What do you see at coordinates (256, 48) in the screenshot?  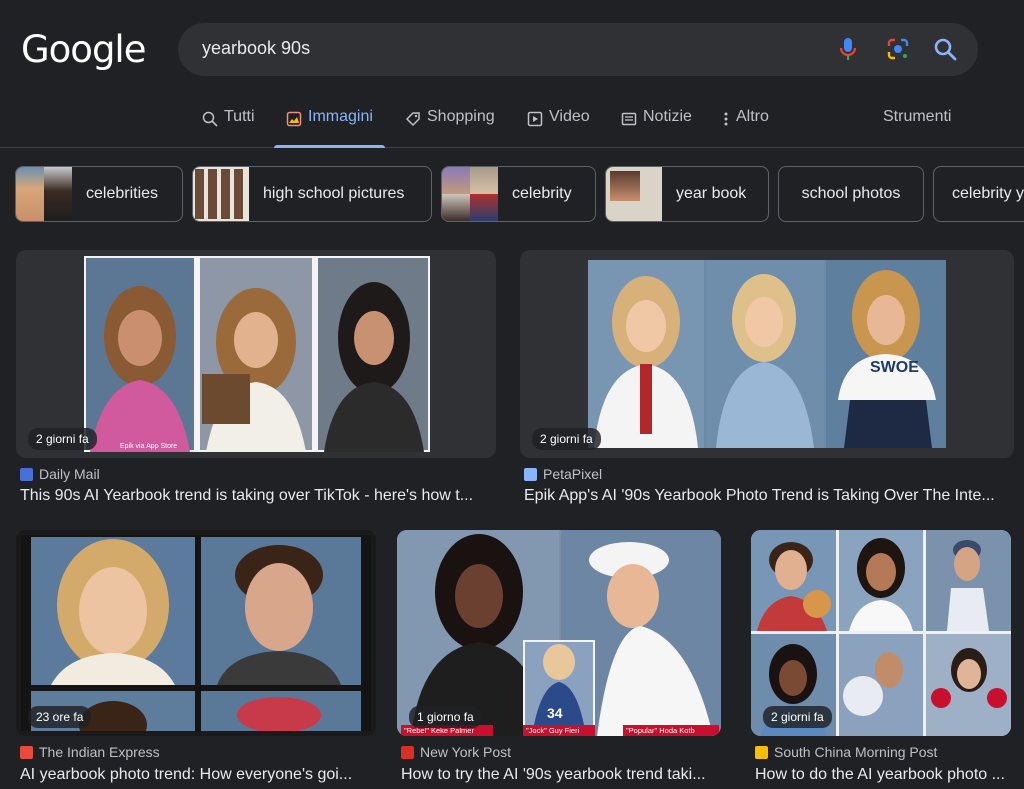 I see `search-input: yearbook 90s` at bounding box center [256, 48].